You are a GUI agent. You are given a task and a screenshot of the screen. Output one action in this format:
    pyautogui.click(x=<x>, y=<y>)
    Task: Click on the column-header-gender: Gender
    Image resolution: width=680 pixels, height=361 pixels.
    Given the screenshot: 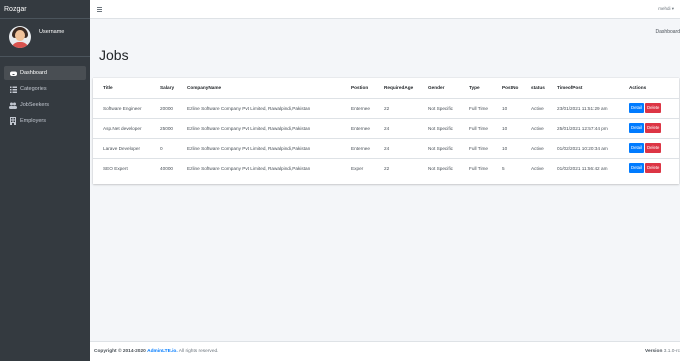 What is the action you would take?
    pyautogui.click(x=436, y=88)
    